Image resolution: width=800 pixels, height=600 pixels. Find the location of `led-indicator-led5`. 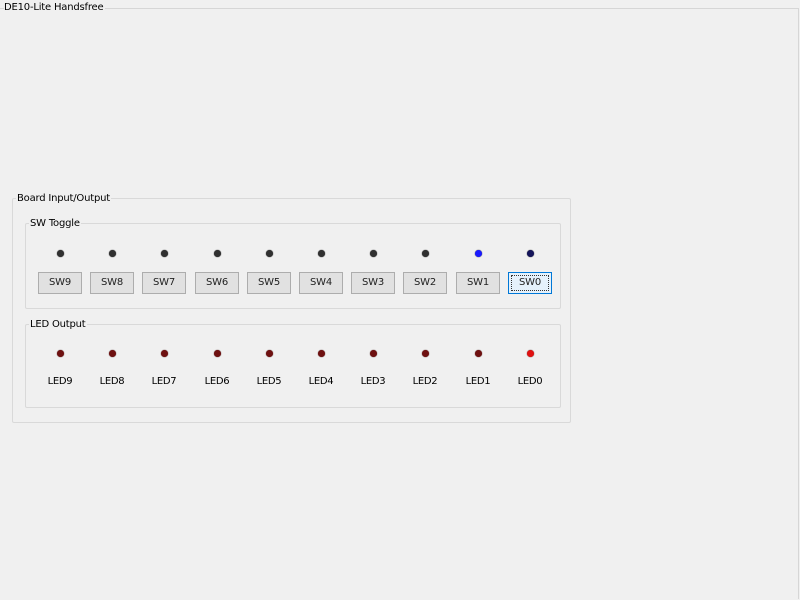

led-indicator-led5 is located at coordinates (269, 353).